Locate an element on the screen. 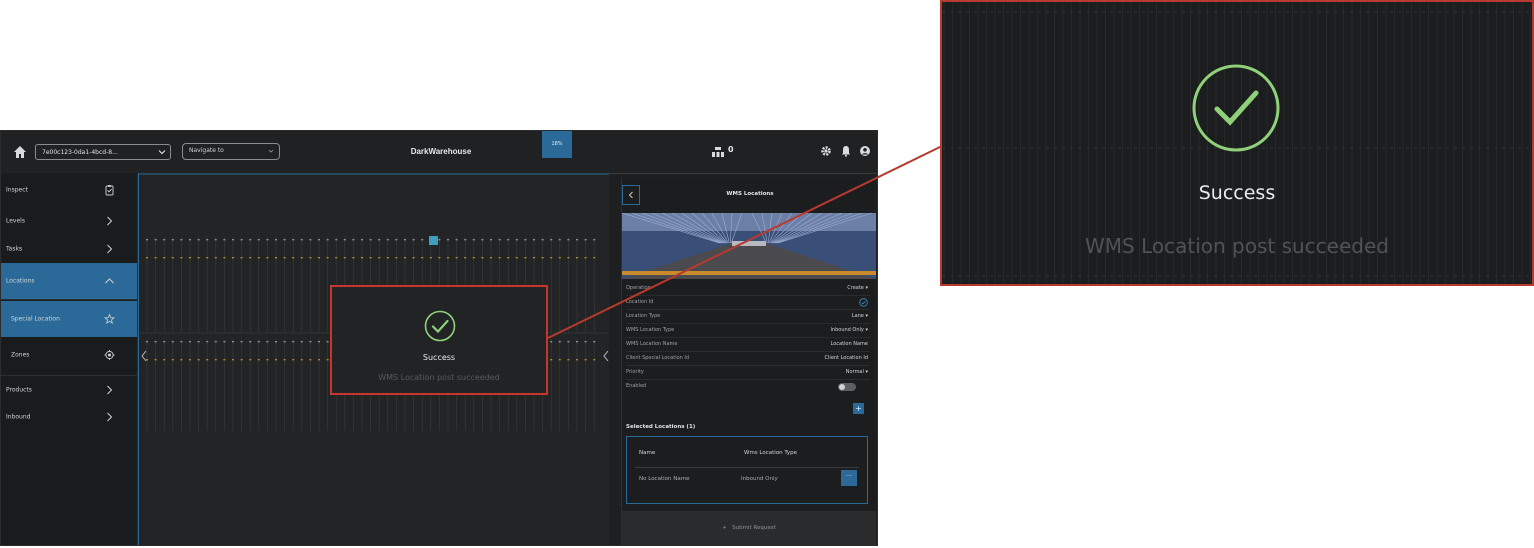 This screenshot has width=1534, height=548. field-label: Priority is located at coordinates (635, 372).